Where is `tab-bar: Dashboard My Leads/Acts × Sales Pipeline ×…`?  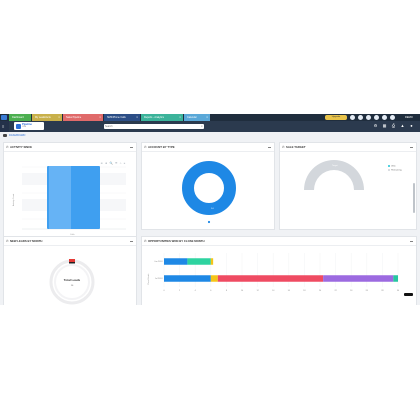
tab-bar: Dashboard My Leads/Acts × Sales Pipeline ×… is located at coordinates (210, 117).